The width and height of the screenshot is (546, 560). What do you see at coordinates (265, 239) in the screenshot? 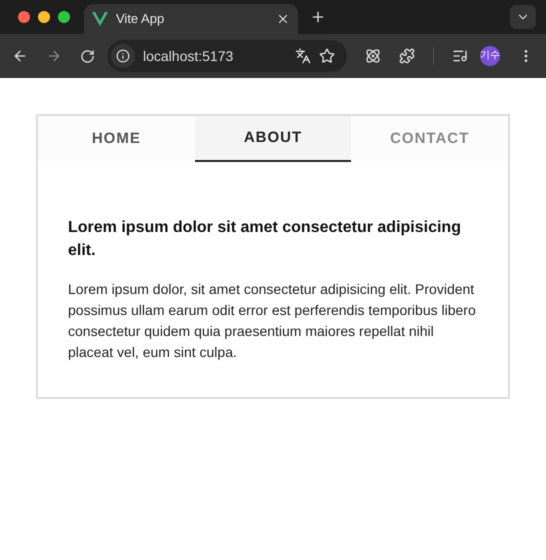
I see `content-heading: Lorem ipsum dolor sit amet consectetur adipisicing elit.` at bounding box center [265, 239].